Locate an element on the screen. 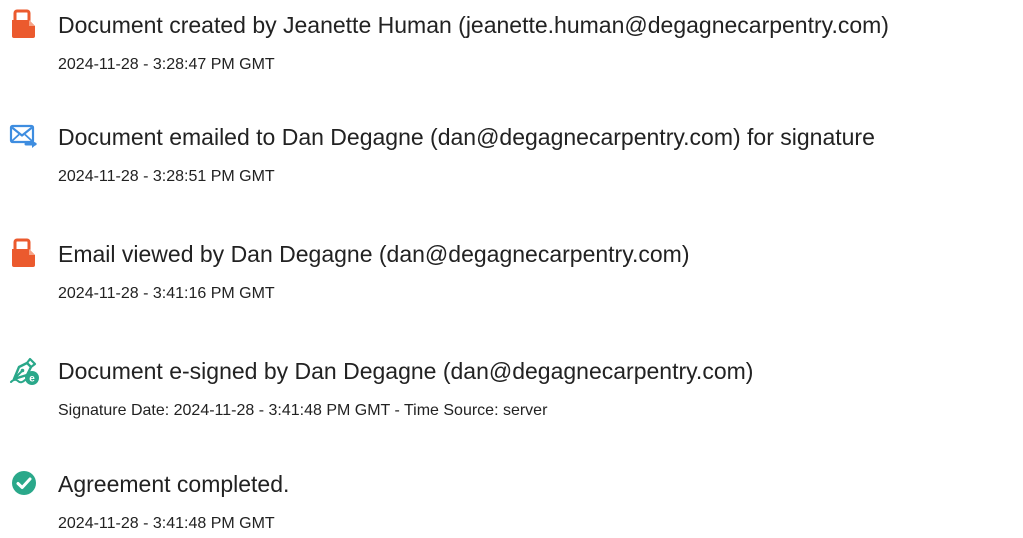 The height and width of the screenshot is (538, 1023). checkmark-circle-icon is located at coordinates (24, 483).